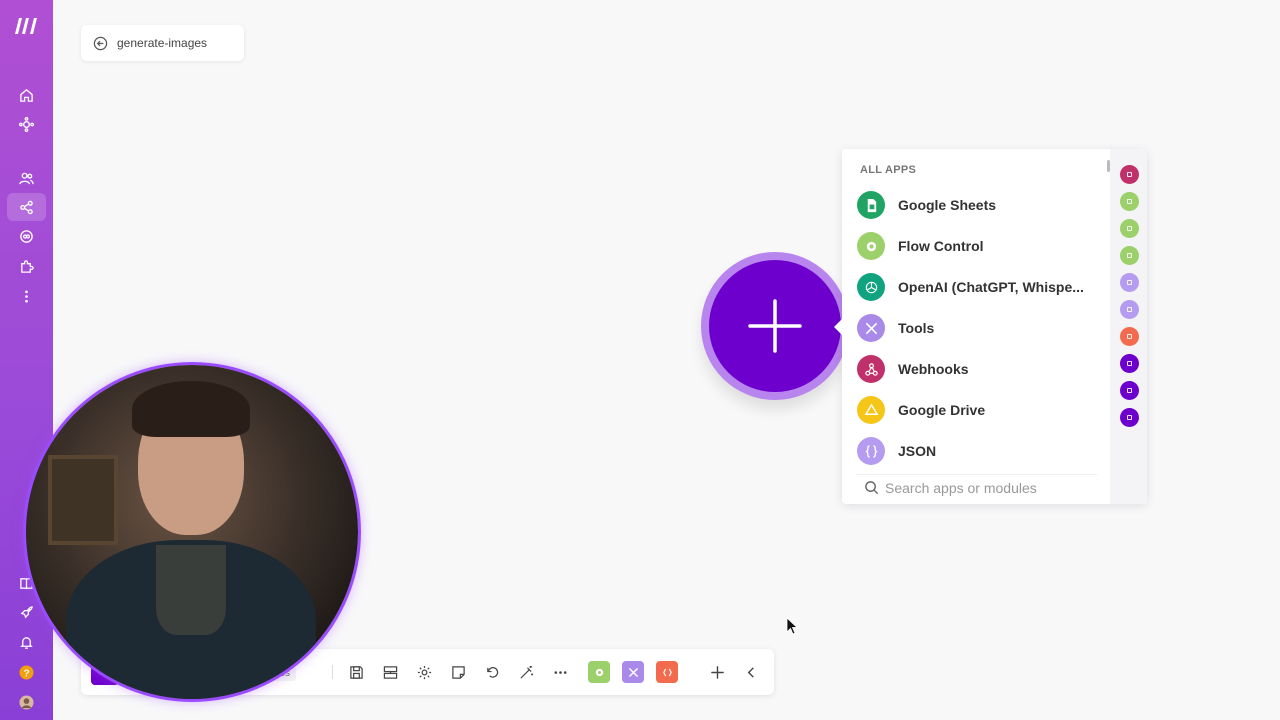 The height and width of the screenshot is (720, 1280). What do you see at coordinates (871, 205) in the screenshot?
I see `sheet-icon` at bounding box center [871, 205].